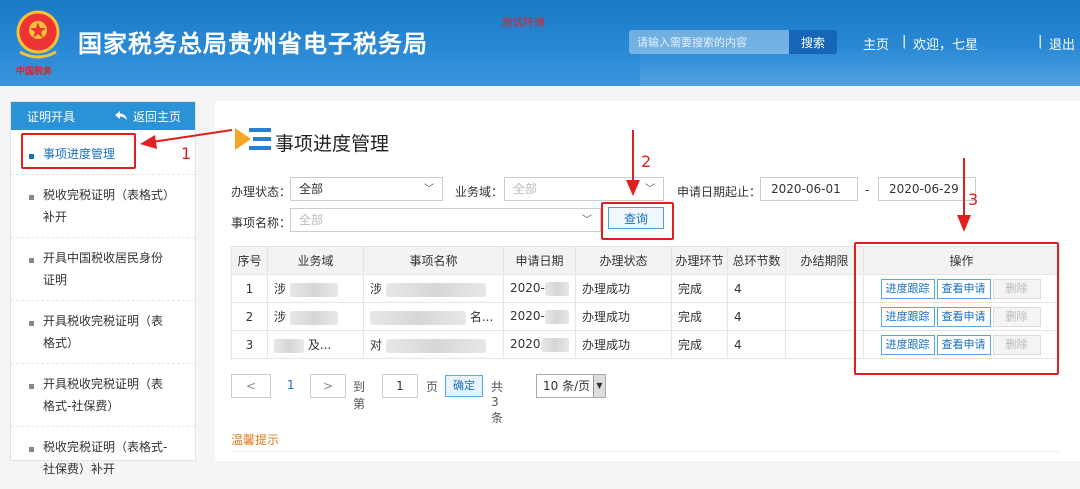 The image size is (1080, 489). I want to click on annotation-number: 2, so click(646, 161).